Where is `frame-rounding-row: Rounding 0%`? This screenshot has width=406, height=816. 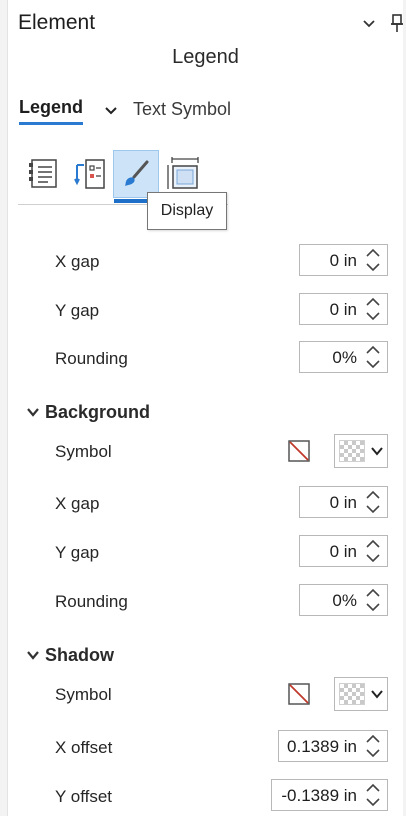 frame-rounding-row: Rounding 0% is located at coordinates (203, 359).